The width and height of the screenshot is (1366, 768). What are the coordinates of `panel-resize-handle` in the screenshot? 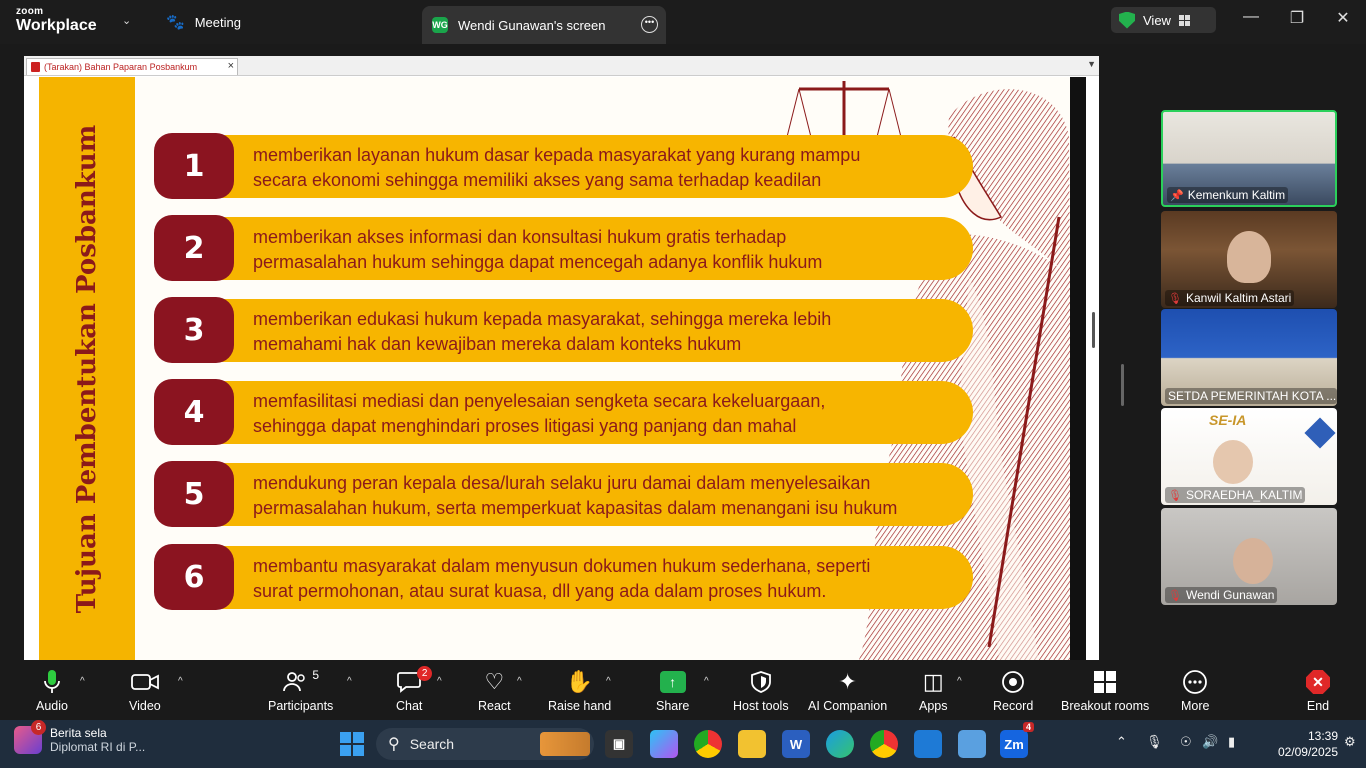 It's located at (1122, 385).